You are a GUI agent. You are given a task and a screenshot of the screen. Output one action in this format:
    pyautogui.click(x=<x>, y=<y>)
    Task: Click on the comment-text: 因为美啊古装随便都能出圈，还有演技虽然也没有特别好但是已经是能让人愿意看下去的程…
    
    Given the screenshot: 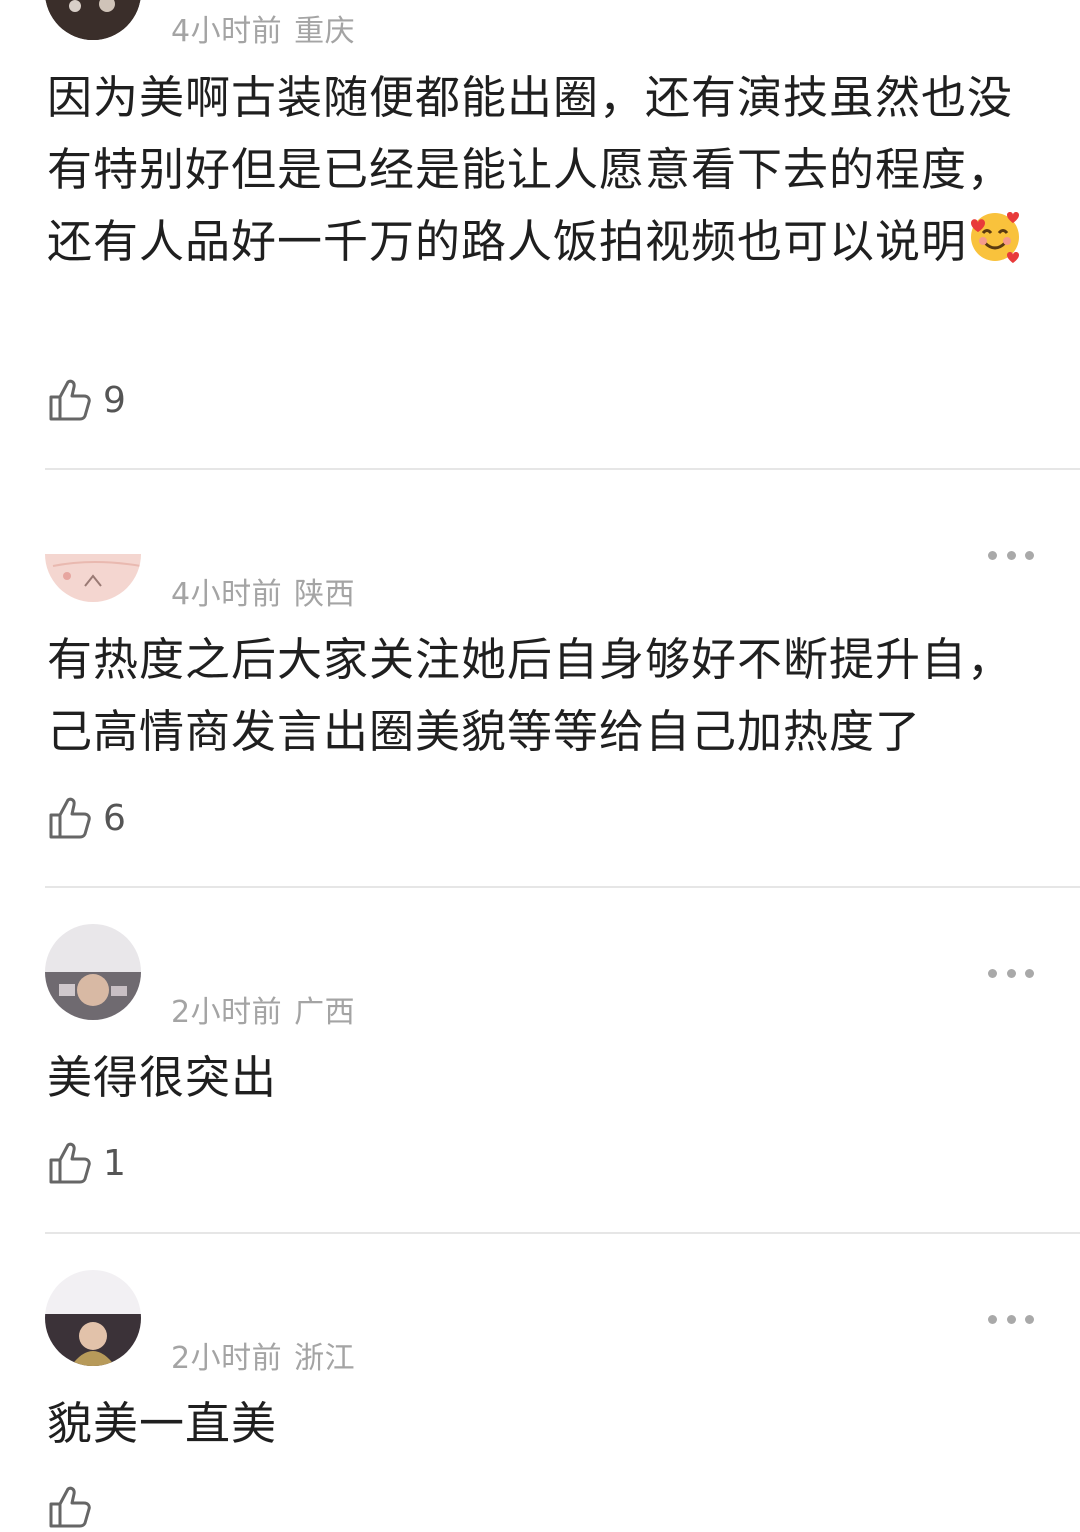 What is the action you would take?
    pyautogui.click(x=542, y=170)
    